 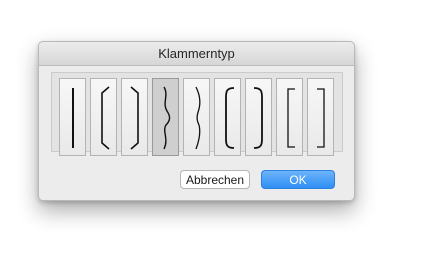 I want to click on ok-button: OK, so click(x=298, y=179).